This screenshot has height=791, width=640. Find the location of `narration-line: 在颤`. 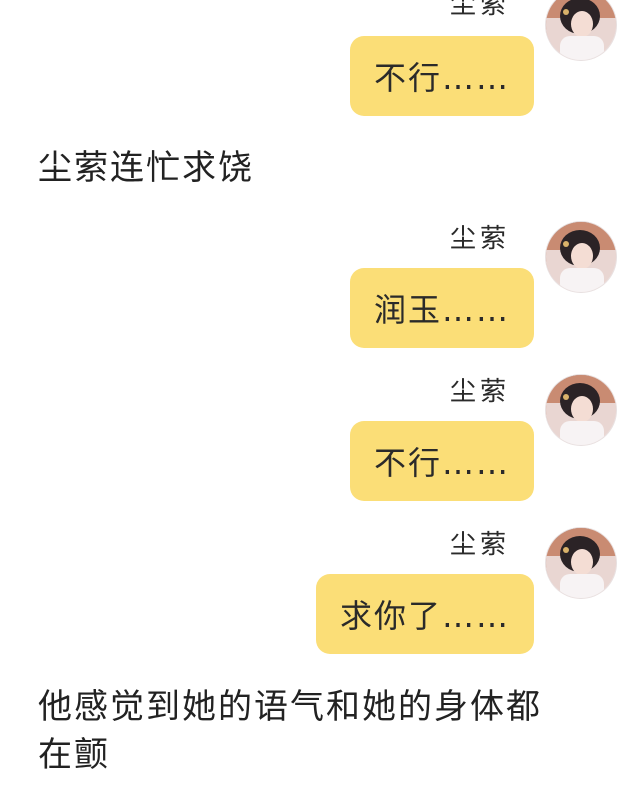

narration-line: 在颤 is located at coordinates (74, 755).